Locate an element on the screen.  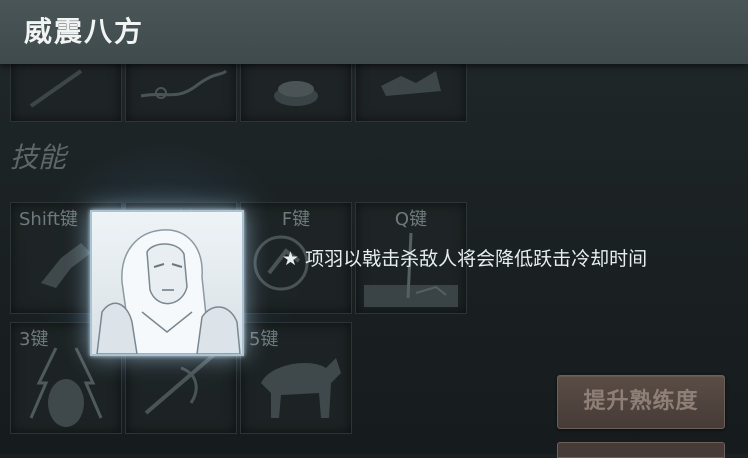
xiang-yu-portrait-icon is located at coordinates (168, 291).